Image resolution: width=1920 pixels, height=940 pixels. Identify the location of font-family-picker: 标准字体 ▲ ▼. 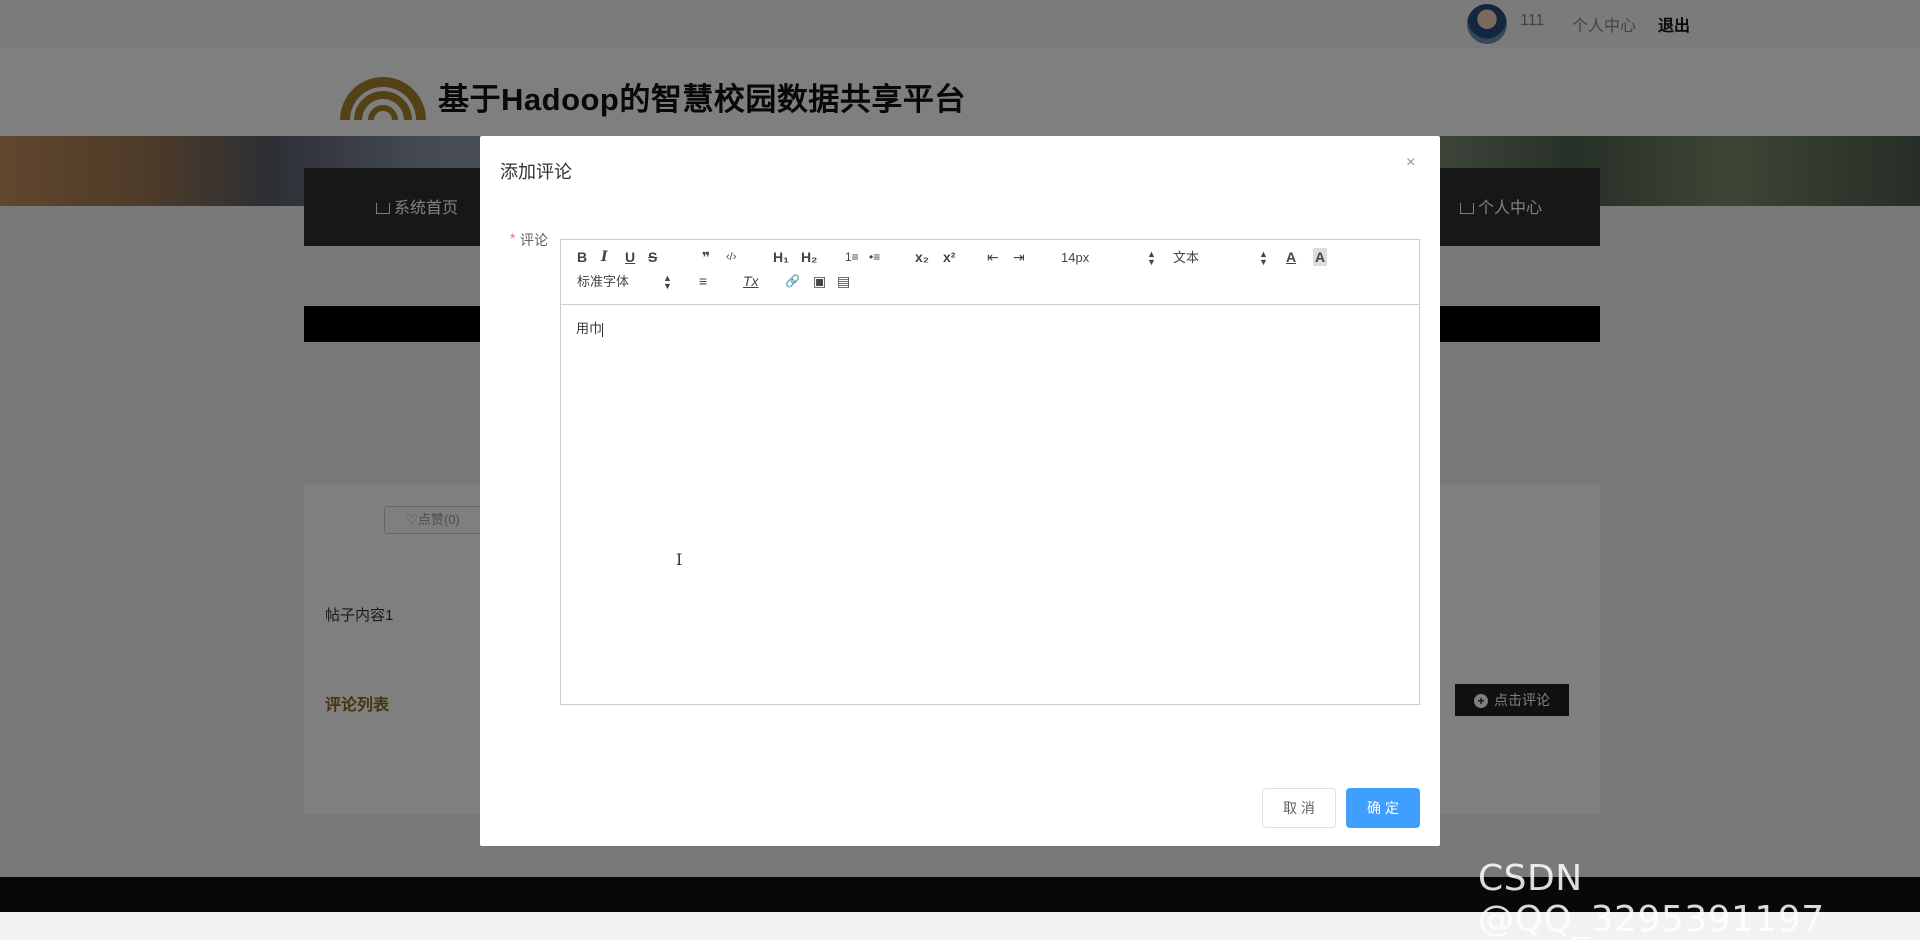
(624, 282).